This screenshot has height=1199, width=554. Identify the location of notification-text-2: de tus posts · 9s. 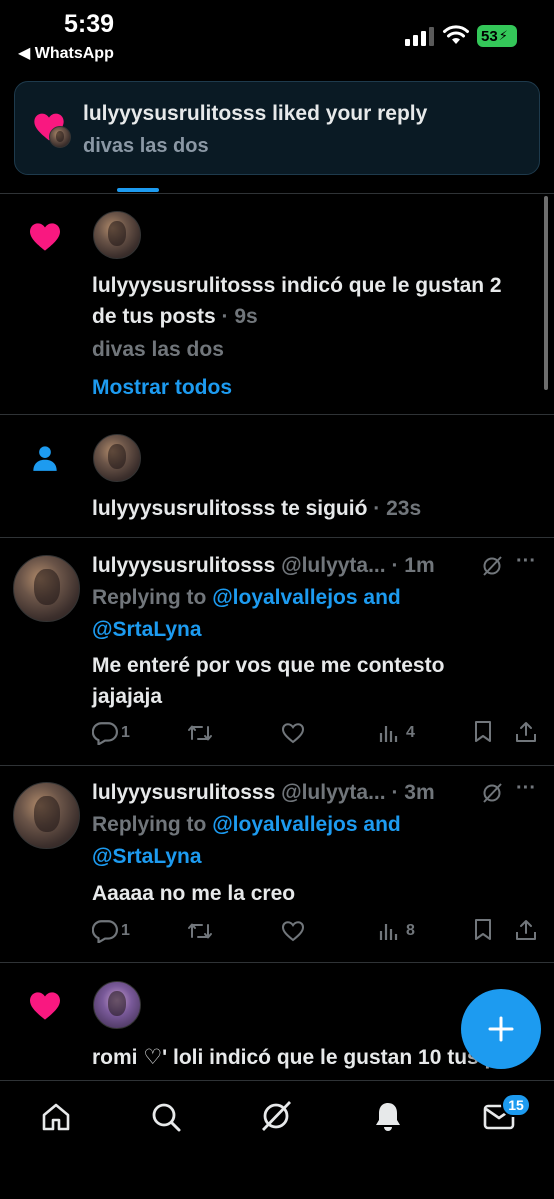
(175, 316).